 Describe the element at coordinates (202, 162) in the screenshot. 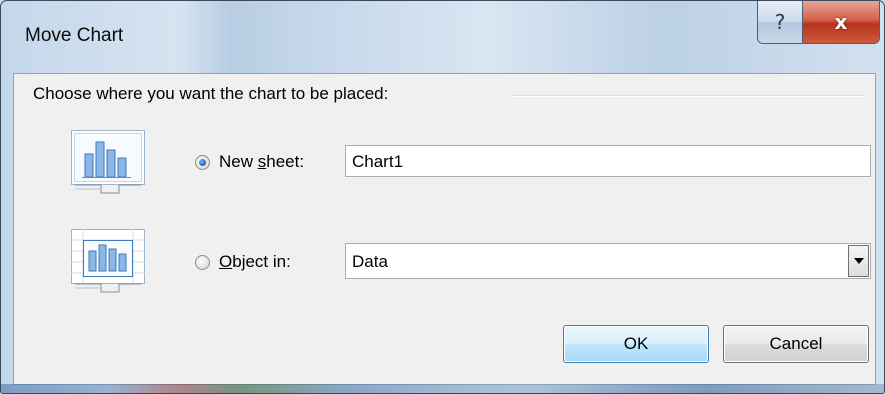

I see `new-sheet-radio` at that location.